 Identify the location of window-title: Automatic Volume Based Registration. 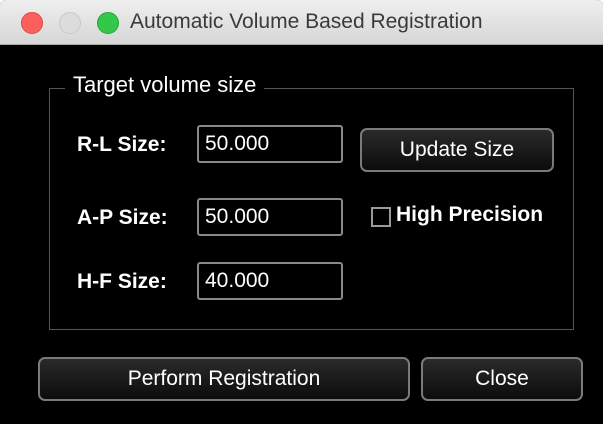
(306, 21).